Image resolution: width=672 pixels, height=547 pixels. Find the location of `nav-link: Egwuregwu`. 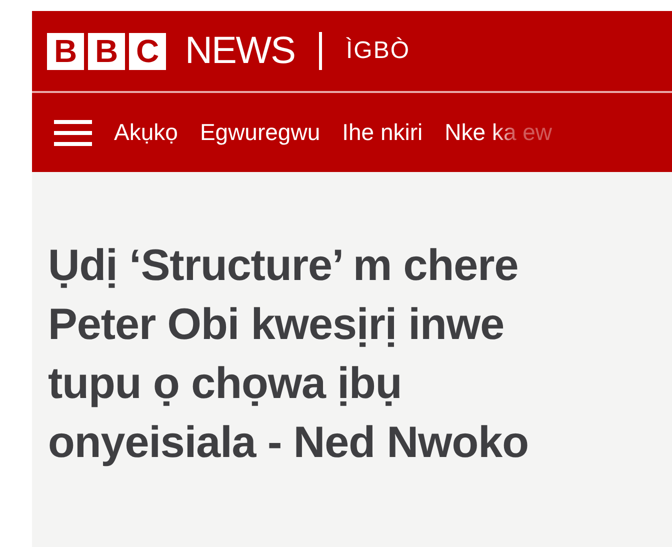

nav-link: Egwuregwu is located at coordinates (260, 132).